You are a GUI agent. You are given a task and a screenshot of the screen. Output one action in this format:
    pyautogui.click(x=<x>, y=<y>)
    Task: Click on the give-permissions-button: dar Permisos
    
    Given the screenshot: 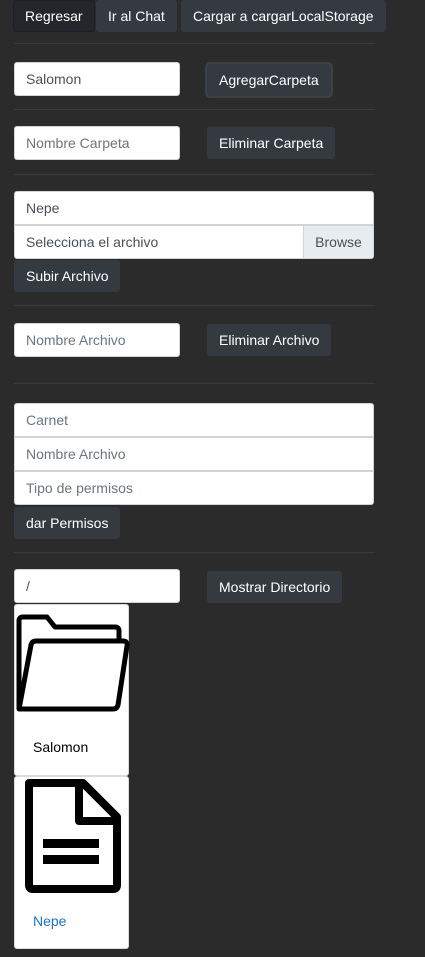 What is the action you would take?
    pyautogui.click(x=67, y=523)
    